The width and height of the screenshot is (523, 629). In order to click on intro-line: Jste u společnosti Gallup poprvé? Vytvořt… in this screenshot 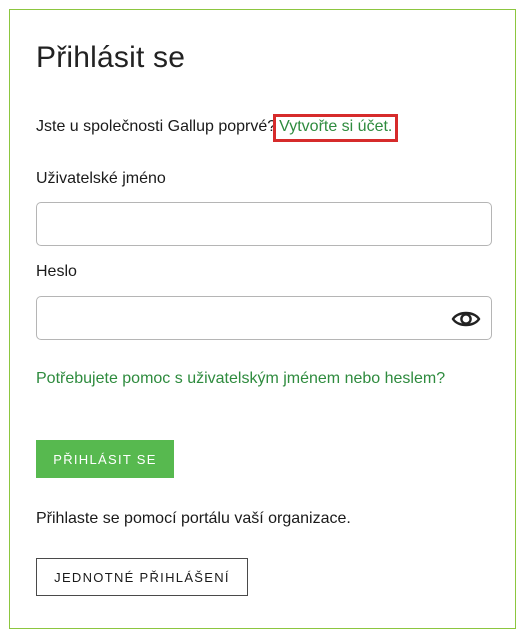, I will do `click(217, 128)`.